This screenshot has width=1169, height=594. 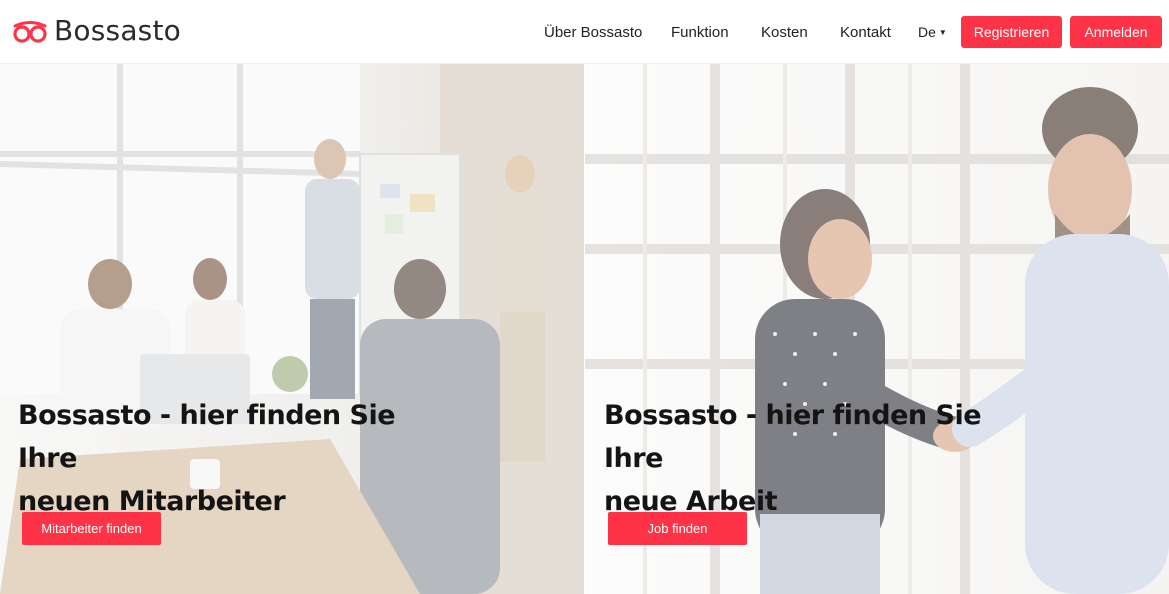 What do you see at coordinates (207, 437) in the screenshot?
I see `hero-employer-headline-line1: Bossasto - hier finden Sie Ihre` at bounding box center [207, 437].